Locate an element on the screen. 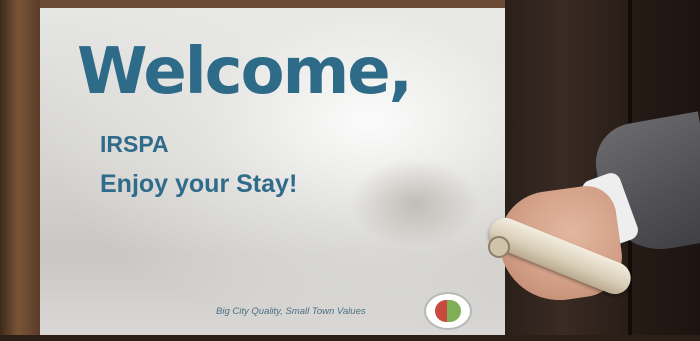 This screenshot has height=341, width=700. hotel-logo-icon is located at coordinates (448, 311).